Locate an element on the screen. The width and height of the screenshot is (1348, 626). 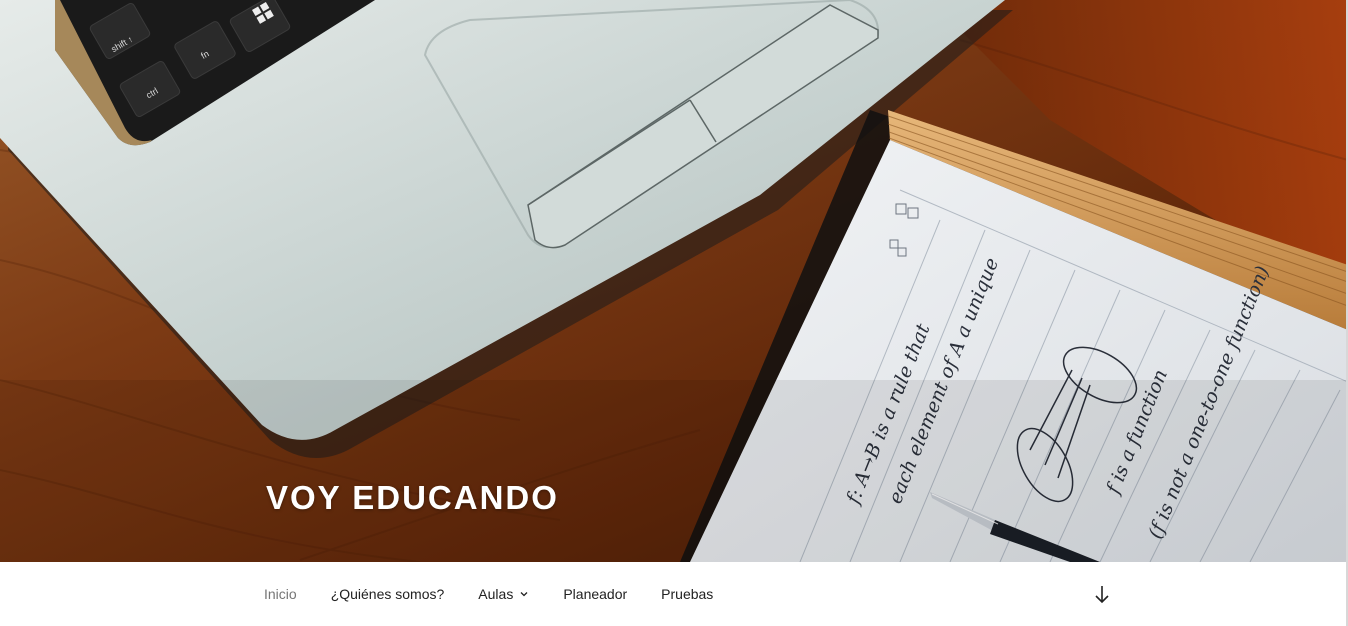
nav-item-pruebas: Pruebas is located at coordinates (687, 594).